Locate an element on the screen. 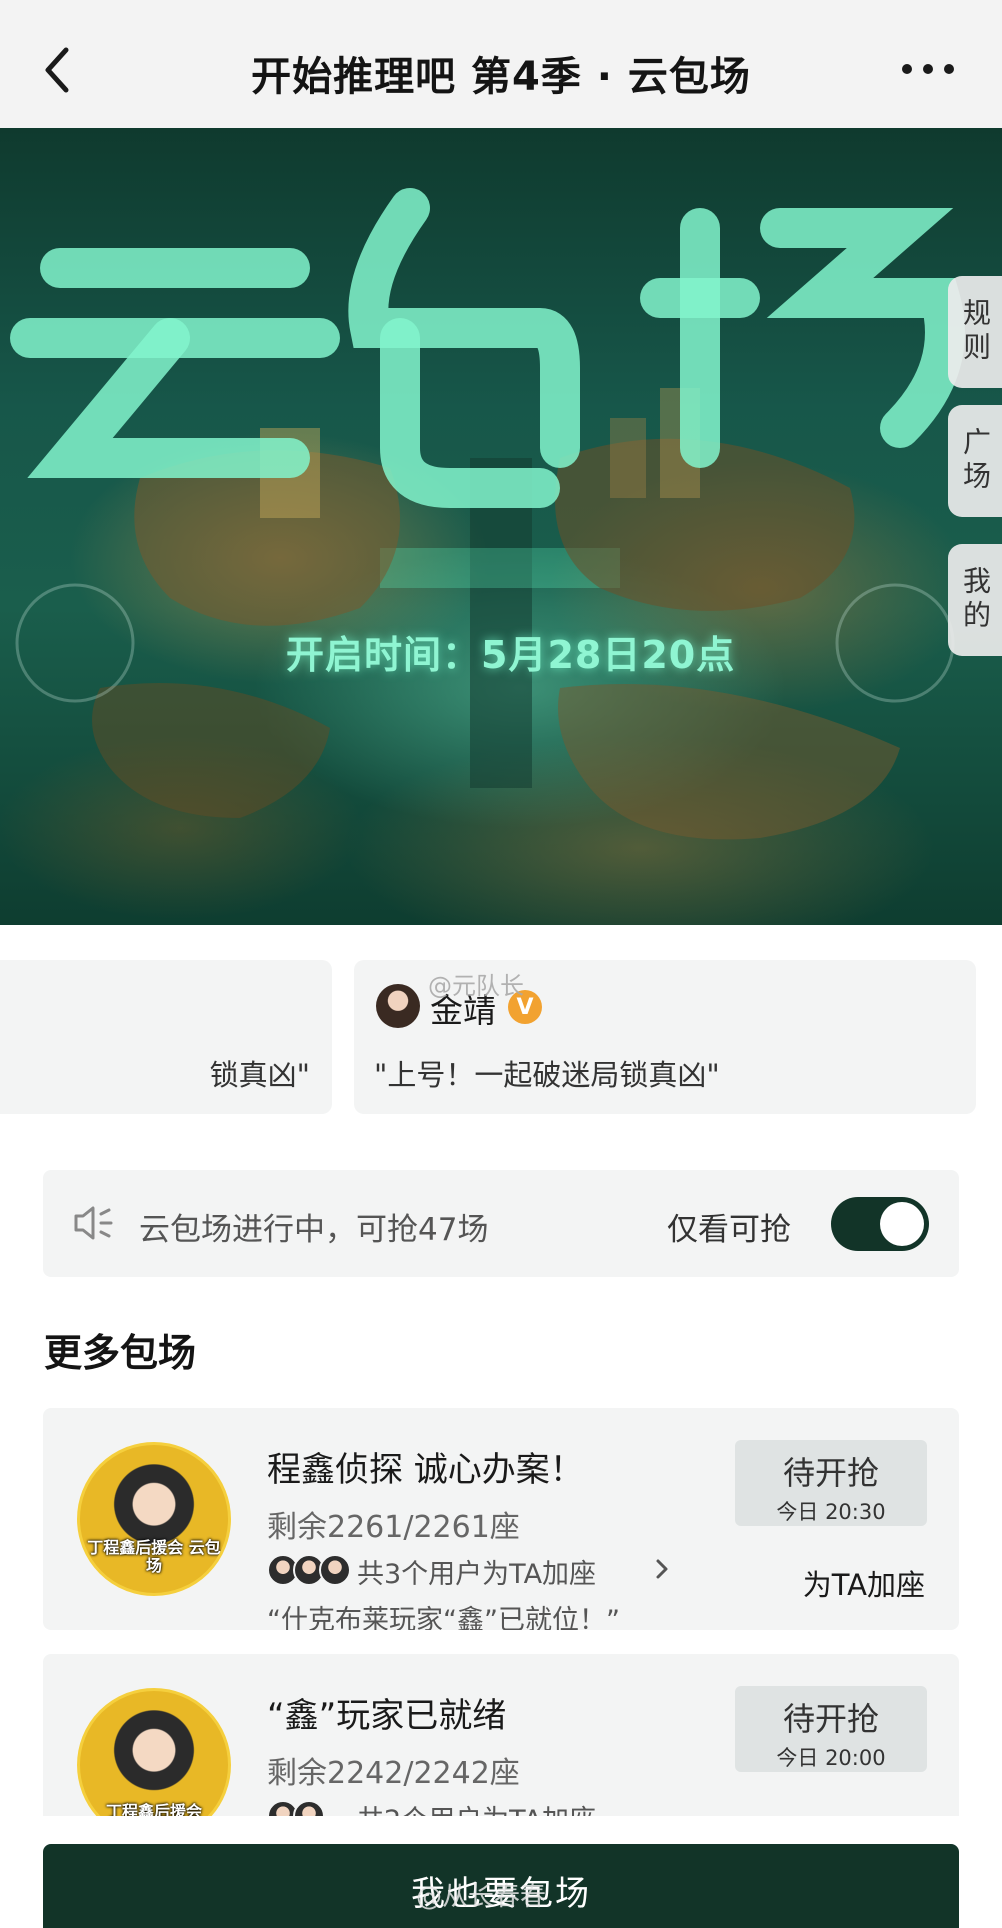 The image size is (1002, 1928). session-poster: 丁程鑫后援会 is located at coordinates (154, 1752).